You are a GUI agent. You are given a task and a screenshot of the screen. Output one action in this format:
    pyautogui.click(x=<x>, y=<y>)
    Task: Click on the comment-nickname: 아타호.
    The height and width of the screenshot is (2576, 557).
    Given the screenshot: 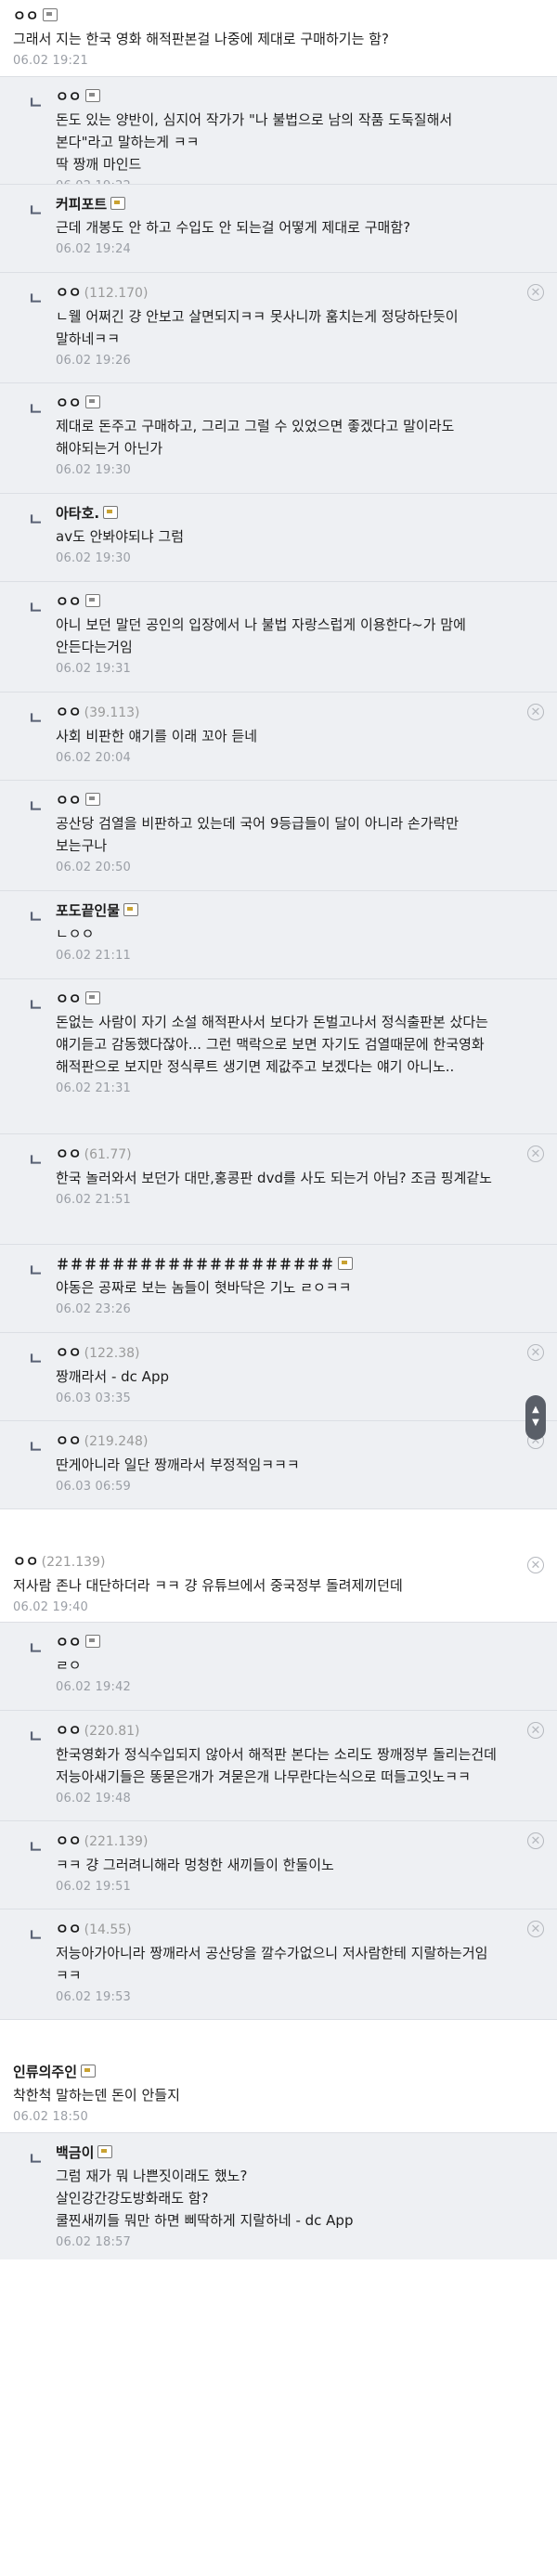 What is the action you would take?
    pyautogui.click(x=284, y=513)
    